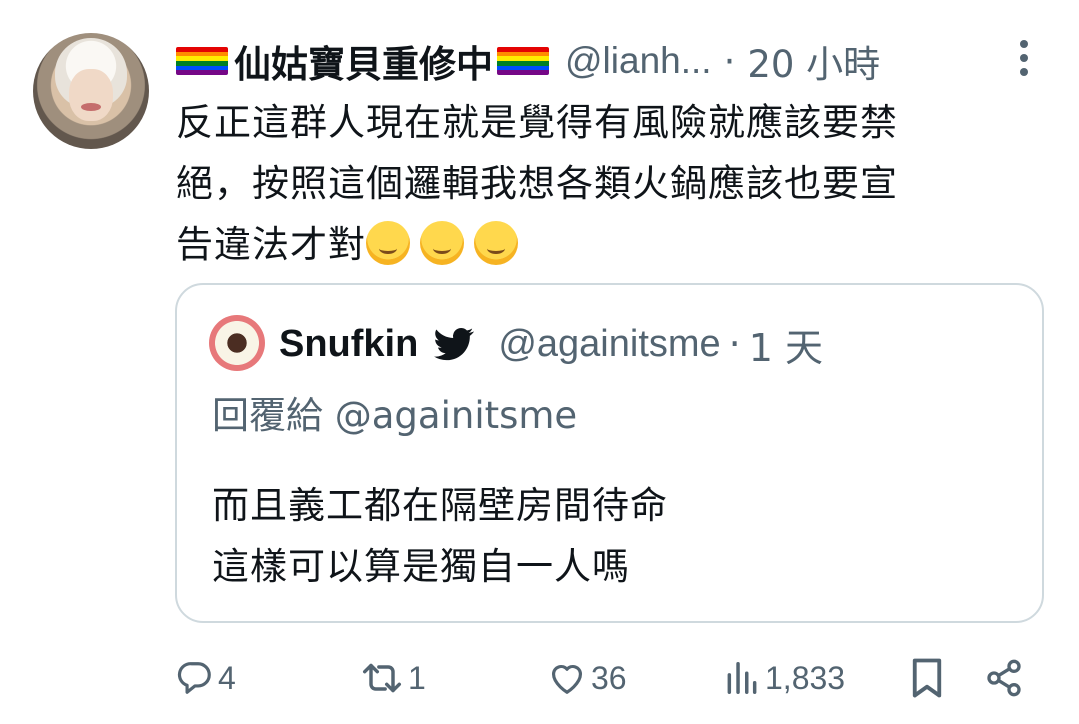  Describe the element at coordinates (194, 678) in the screenshot. I see `reply-icon` at that location.